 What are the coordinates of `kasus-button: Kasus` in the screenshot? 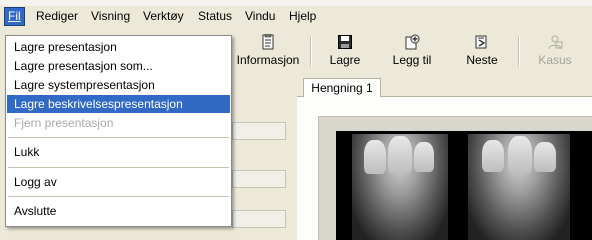 It's located at (555, 52).